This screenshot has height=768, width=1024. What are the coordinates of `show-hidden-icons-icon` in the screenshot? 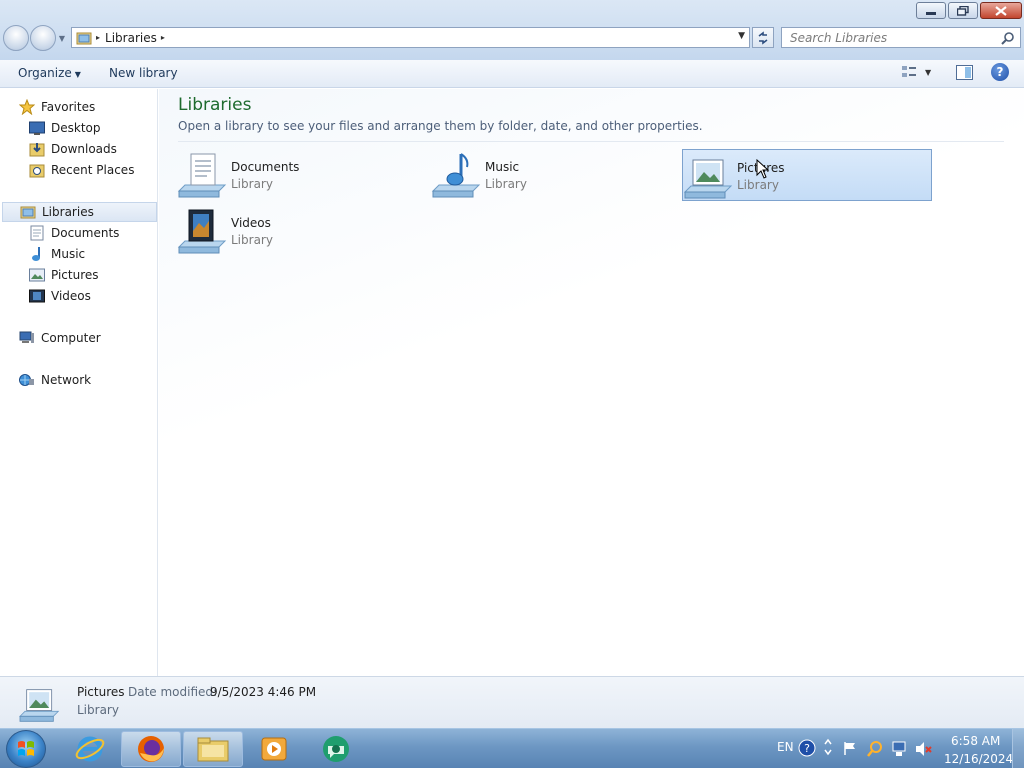 It's located at (828, 748).